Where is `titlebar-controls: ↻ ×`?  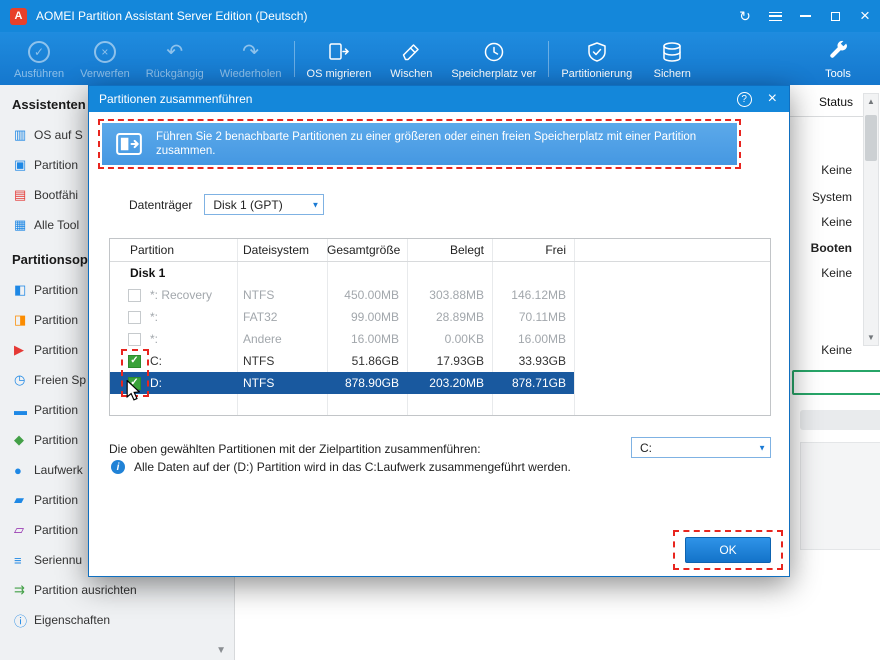
titlebar-controls: ↻ × is located at coordinates (805, 16).